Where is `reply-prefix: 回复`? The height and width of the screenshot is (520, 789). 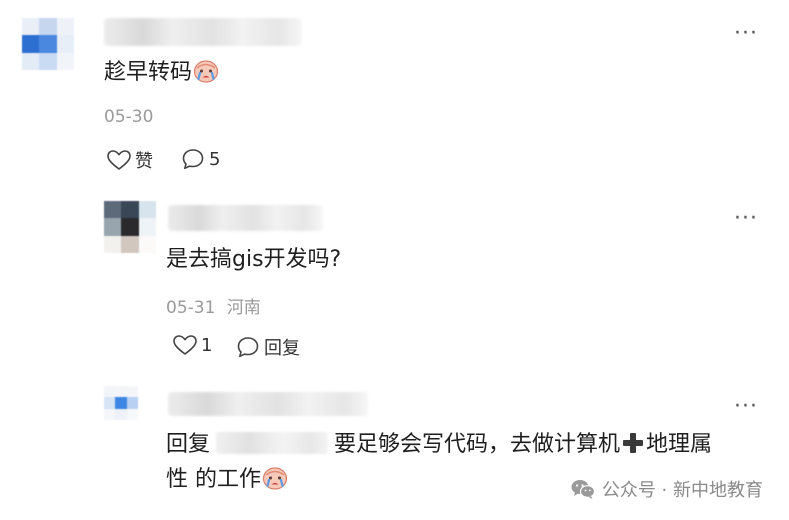
reply-prefix: 回复 is located at coordinates (188, 444).